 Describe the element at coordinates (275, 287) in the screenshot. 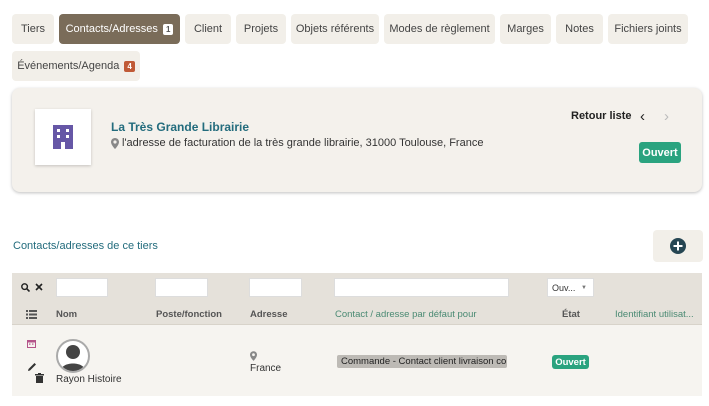

I see `filter-address-input` at that location.